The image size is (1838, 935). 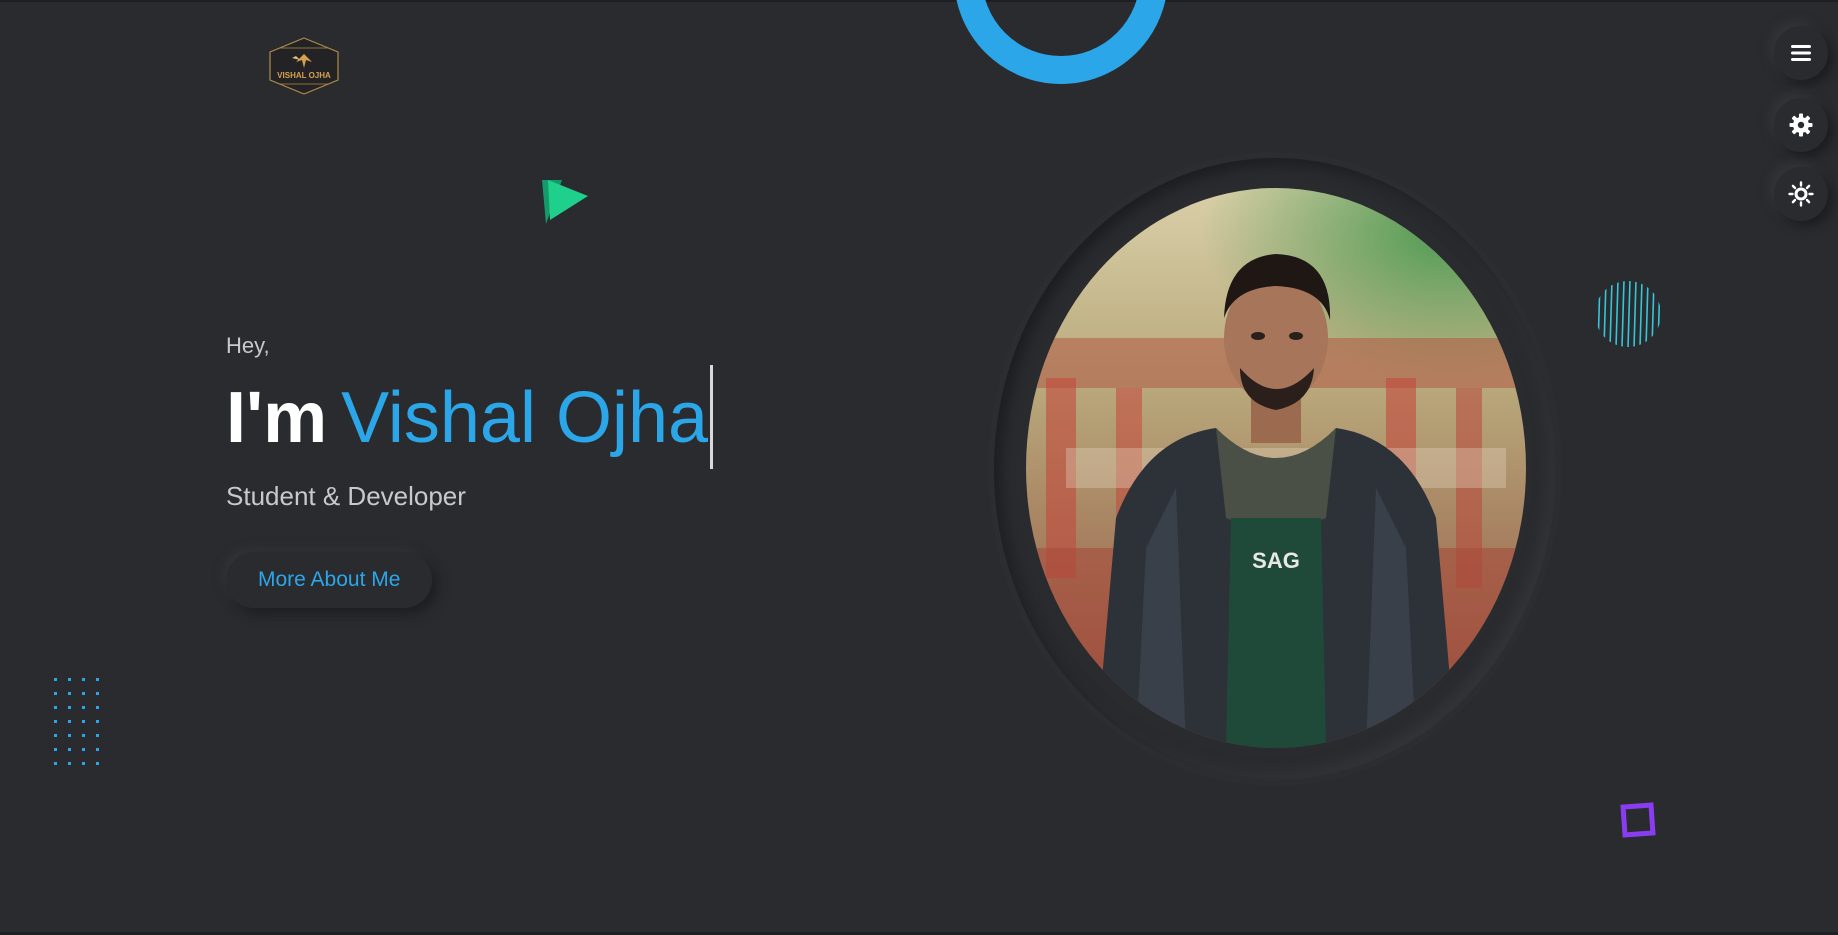 I want to click on menu-icon, so click(x=1801, y=53).